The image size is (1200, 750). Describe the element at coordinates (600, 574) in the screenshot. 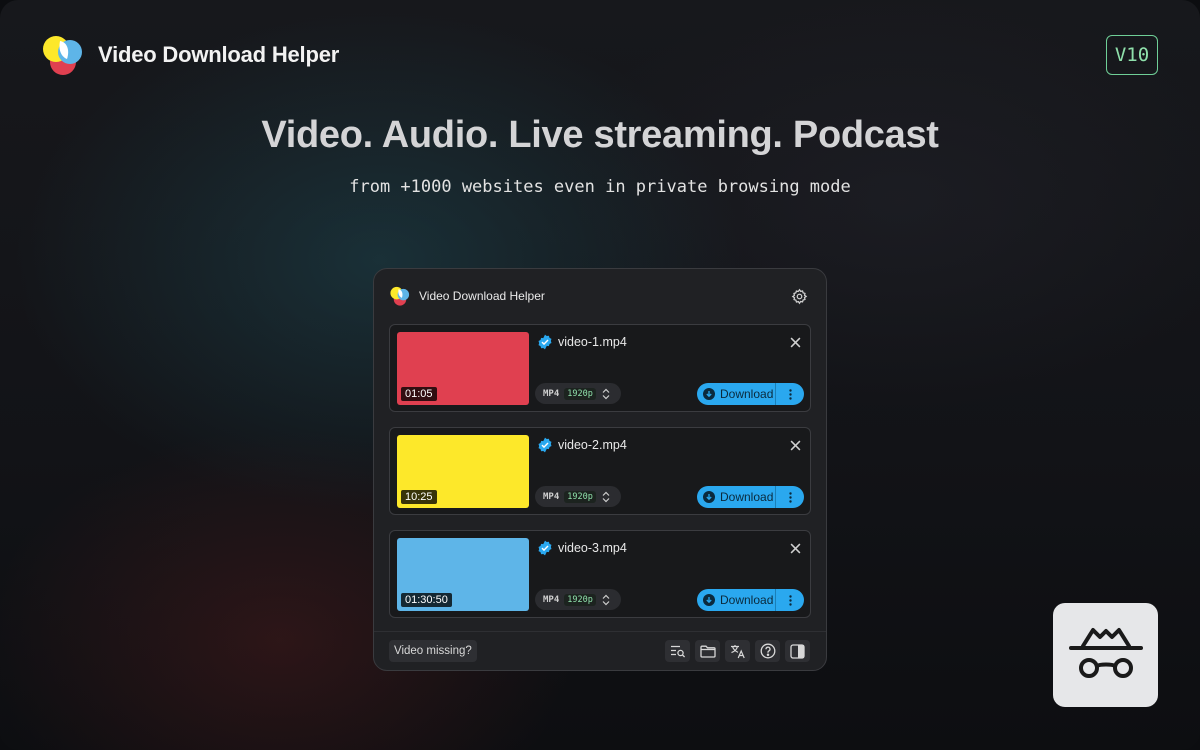

I see `video-item: 01:30:50 video-3.mp4 MP4 1920p Download` at that location.